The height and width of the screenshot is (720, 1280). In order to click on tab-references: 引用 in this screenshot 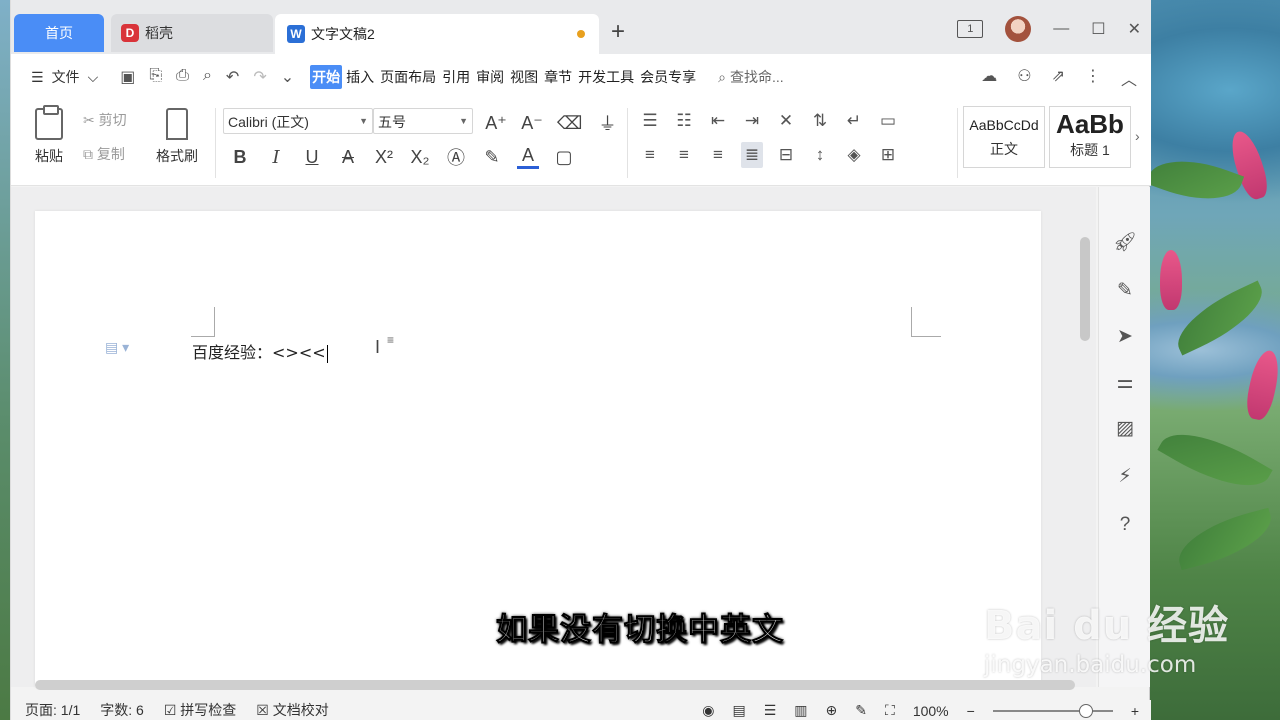, I will do `click(456, 77)`.